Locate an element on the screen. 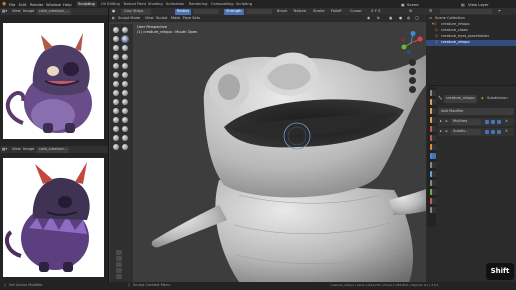 The width and height of the screenshot is (516, 290). menu-edit: Edit is located at coordinates (22, 4).